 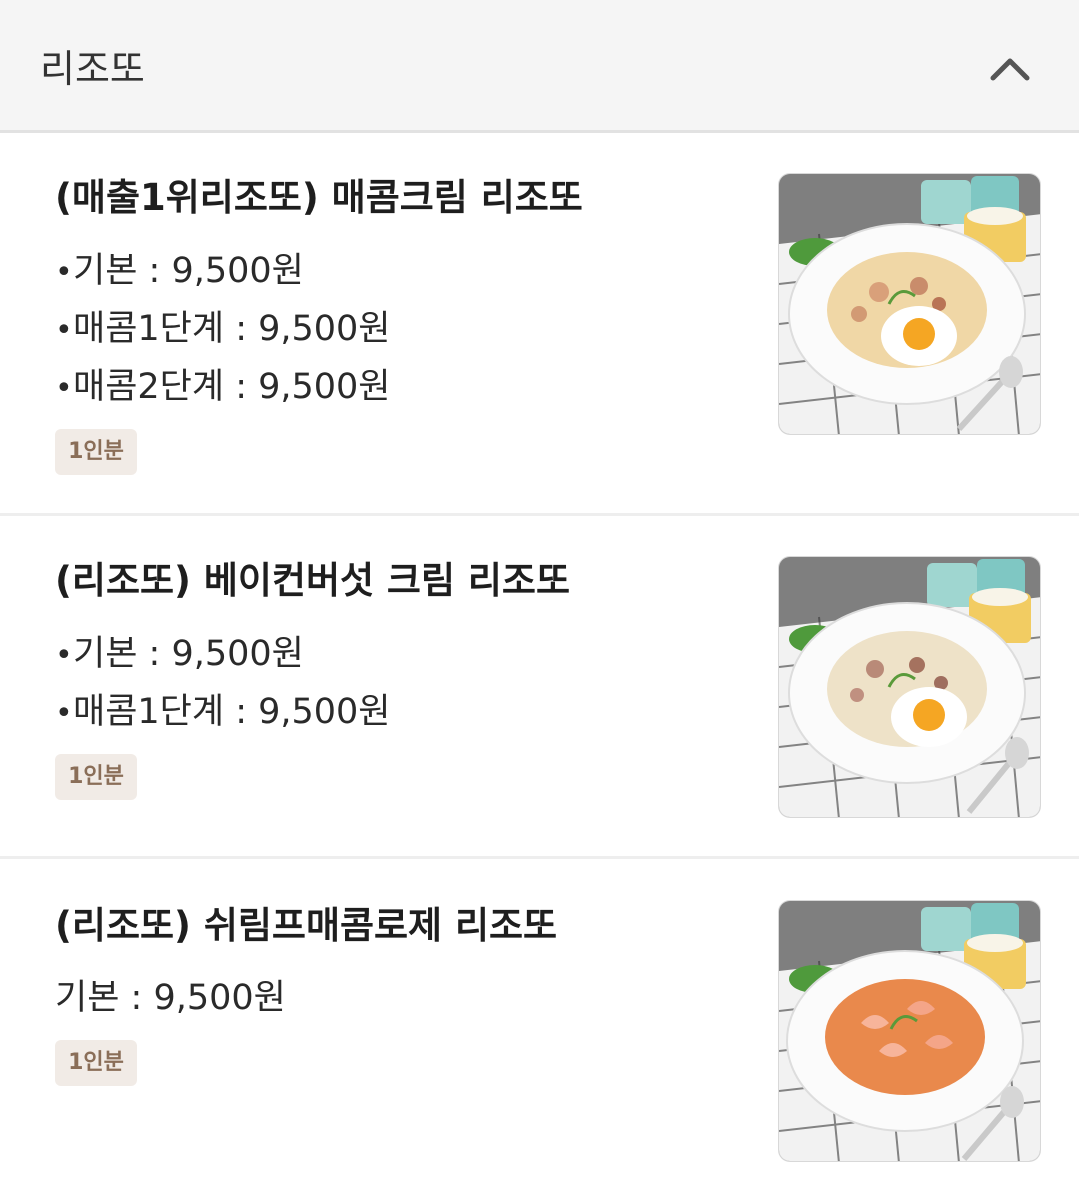 I want to click on price-option: •매콤2단계 : 9,500원, so click(x=223, y=388).